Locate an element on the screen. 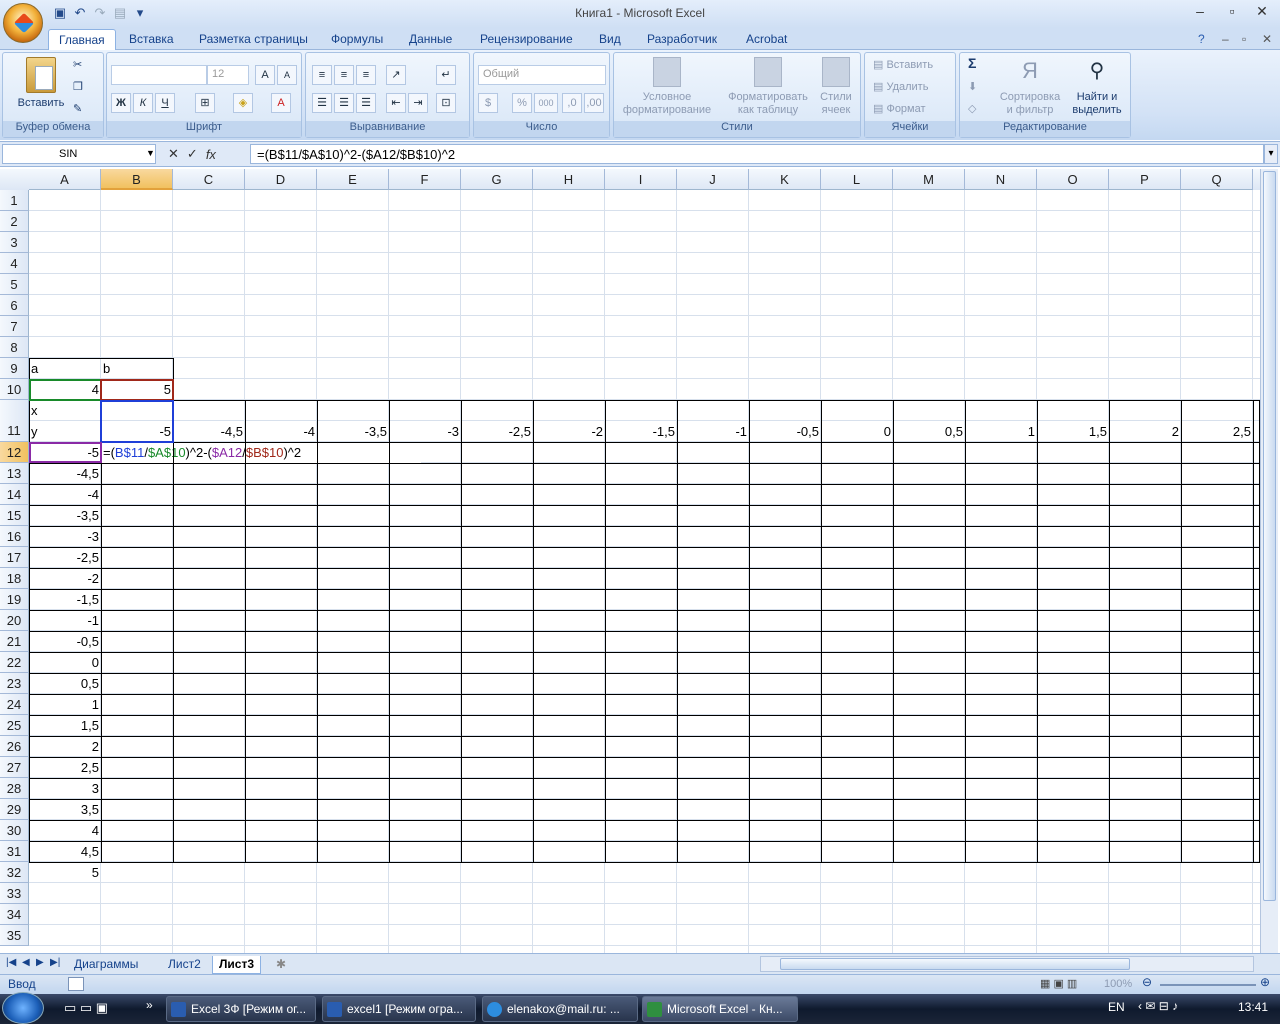  cell-b9: b is located at coordinates (137, 368).